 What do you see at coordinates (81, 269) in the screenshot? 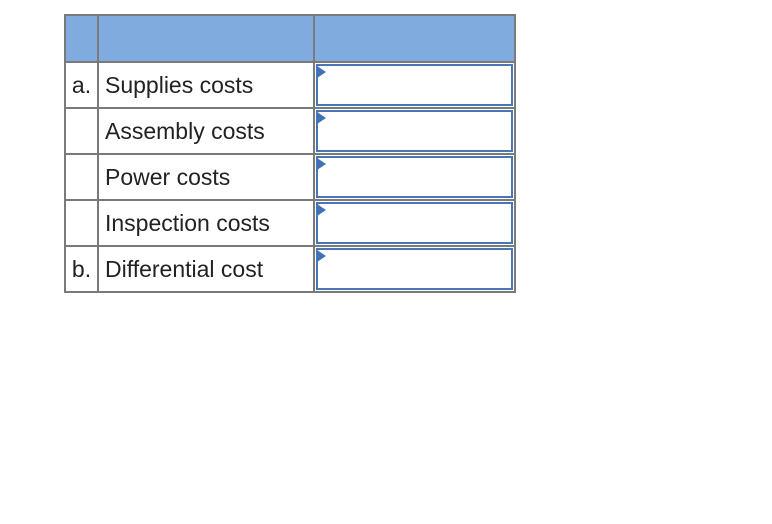
I see `row-marker: b.` at bounding box center [81, 269].